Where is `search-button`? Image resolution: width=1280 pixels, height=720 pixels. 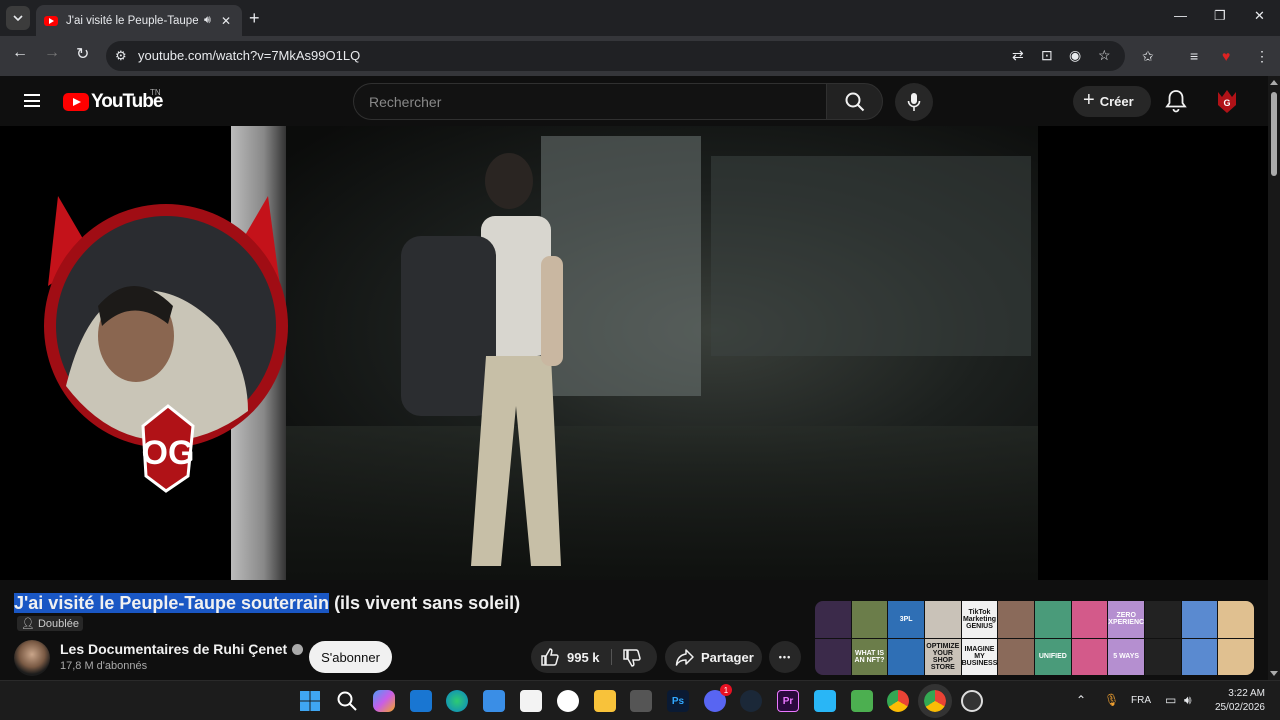
search-button is located at coordinates (854, 101).